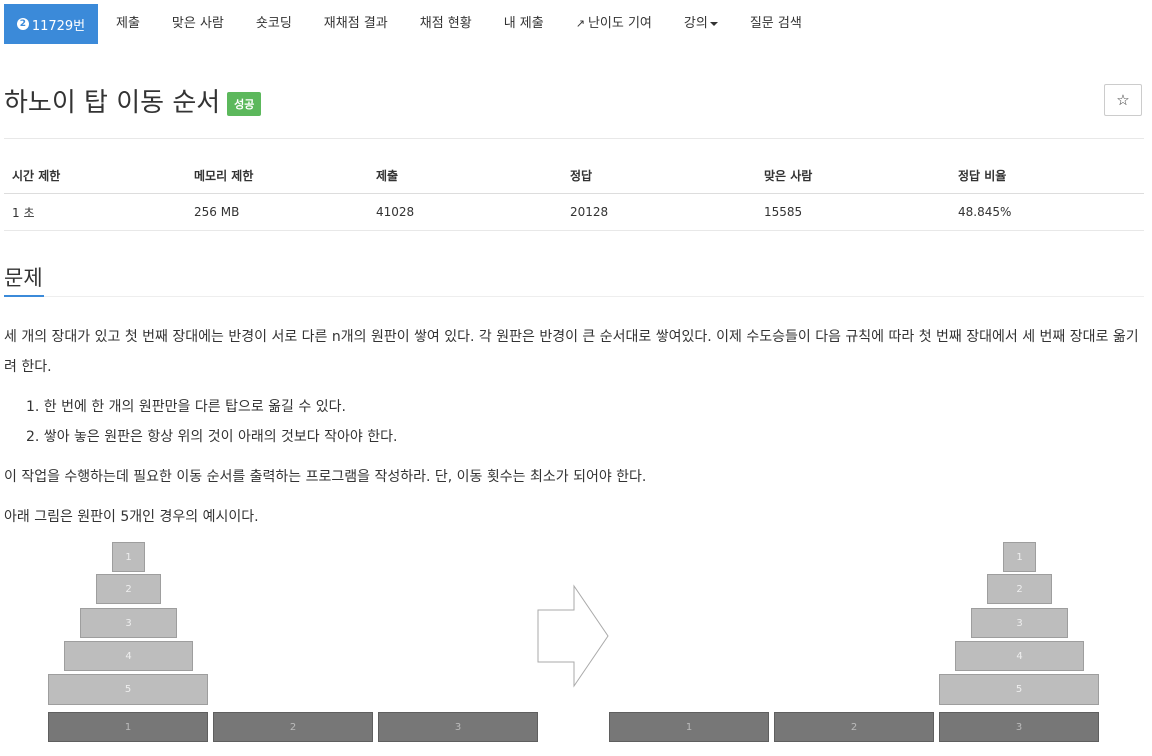 Image resolution: width=1152 pixels, height=756 pixels. I want to click on nav-my-submissions: 내 제출, so click(524, 24).